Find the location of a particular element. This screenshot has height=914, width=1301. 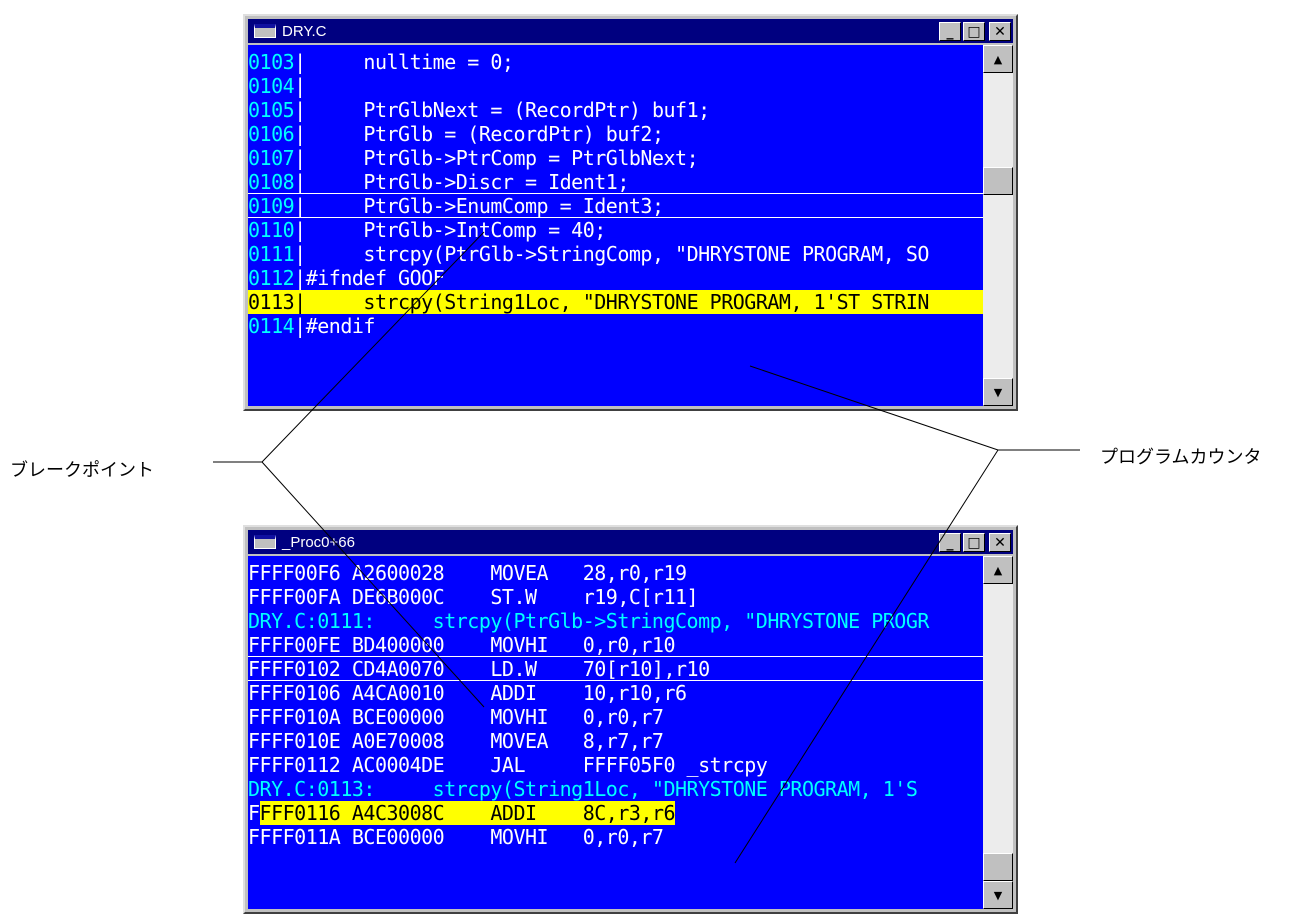

instruction-text: FFFF00FE BD400000 MOVHI 0,r0,r10 is located at coordinates (462, 645).